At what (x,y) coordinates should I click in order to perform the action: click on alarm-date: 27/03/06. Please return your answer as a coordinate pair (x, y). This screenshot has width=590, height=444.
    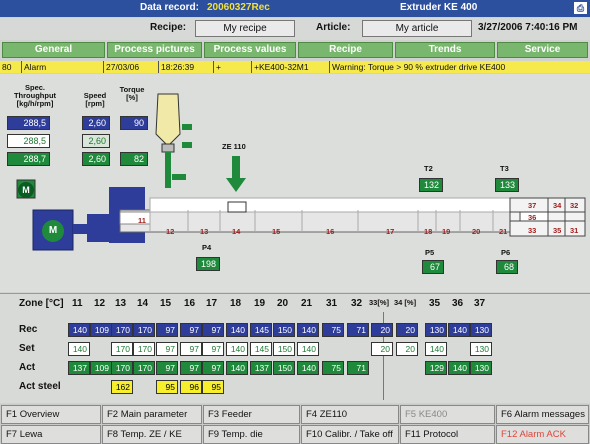
    Looking at the image, I should click on (131, 67).